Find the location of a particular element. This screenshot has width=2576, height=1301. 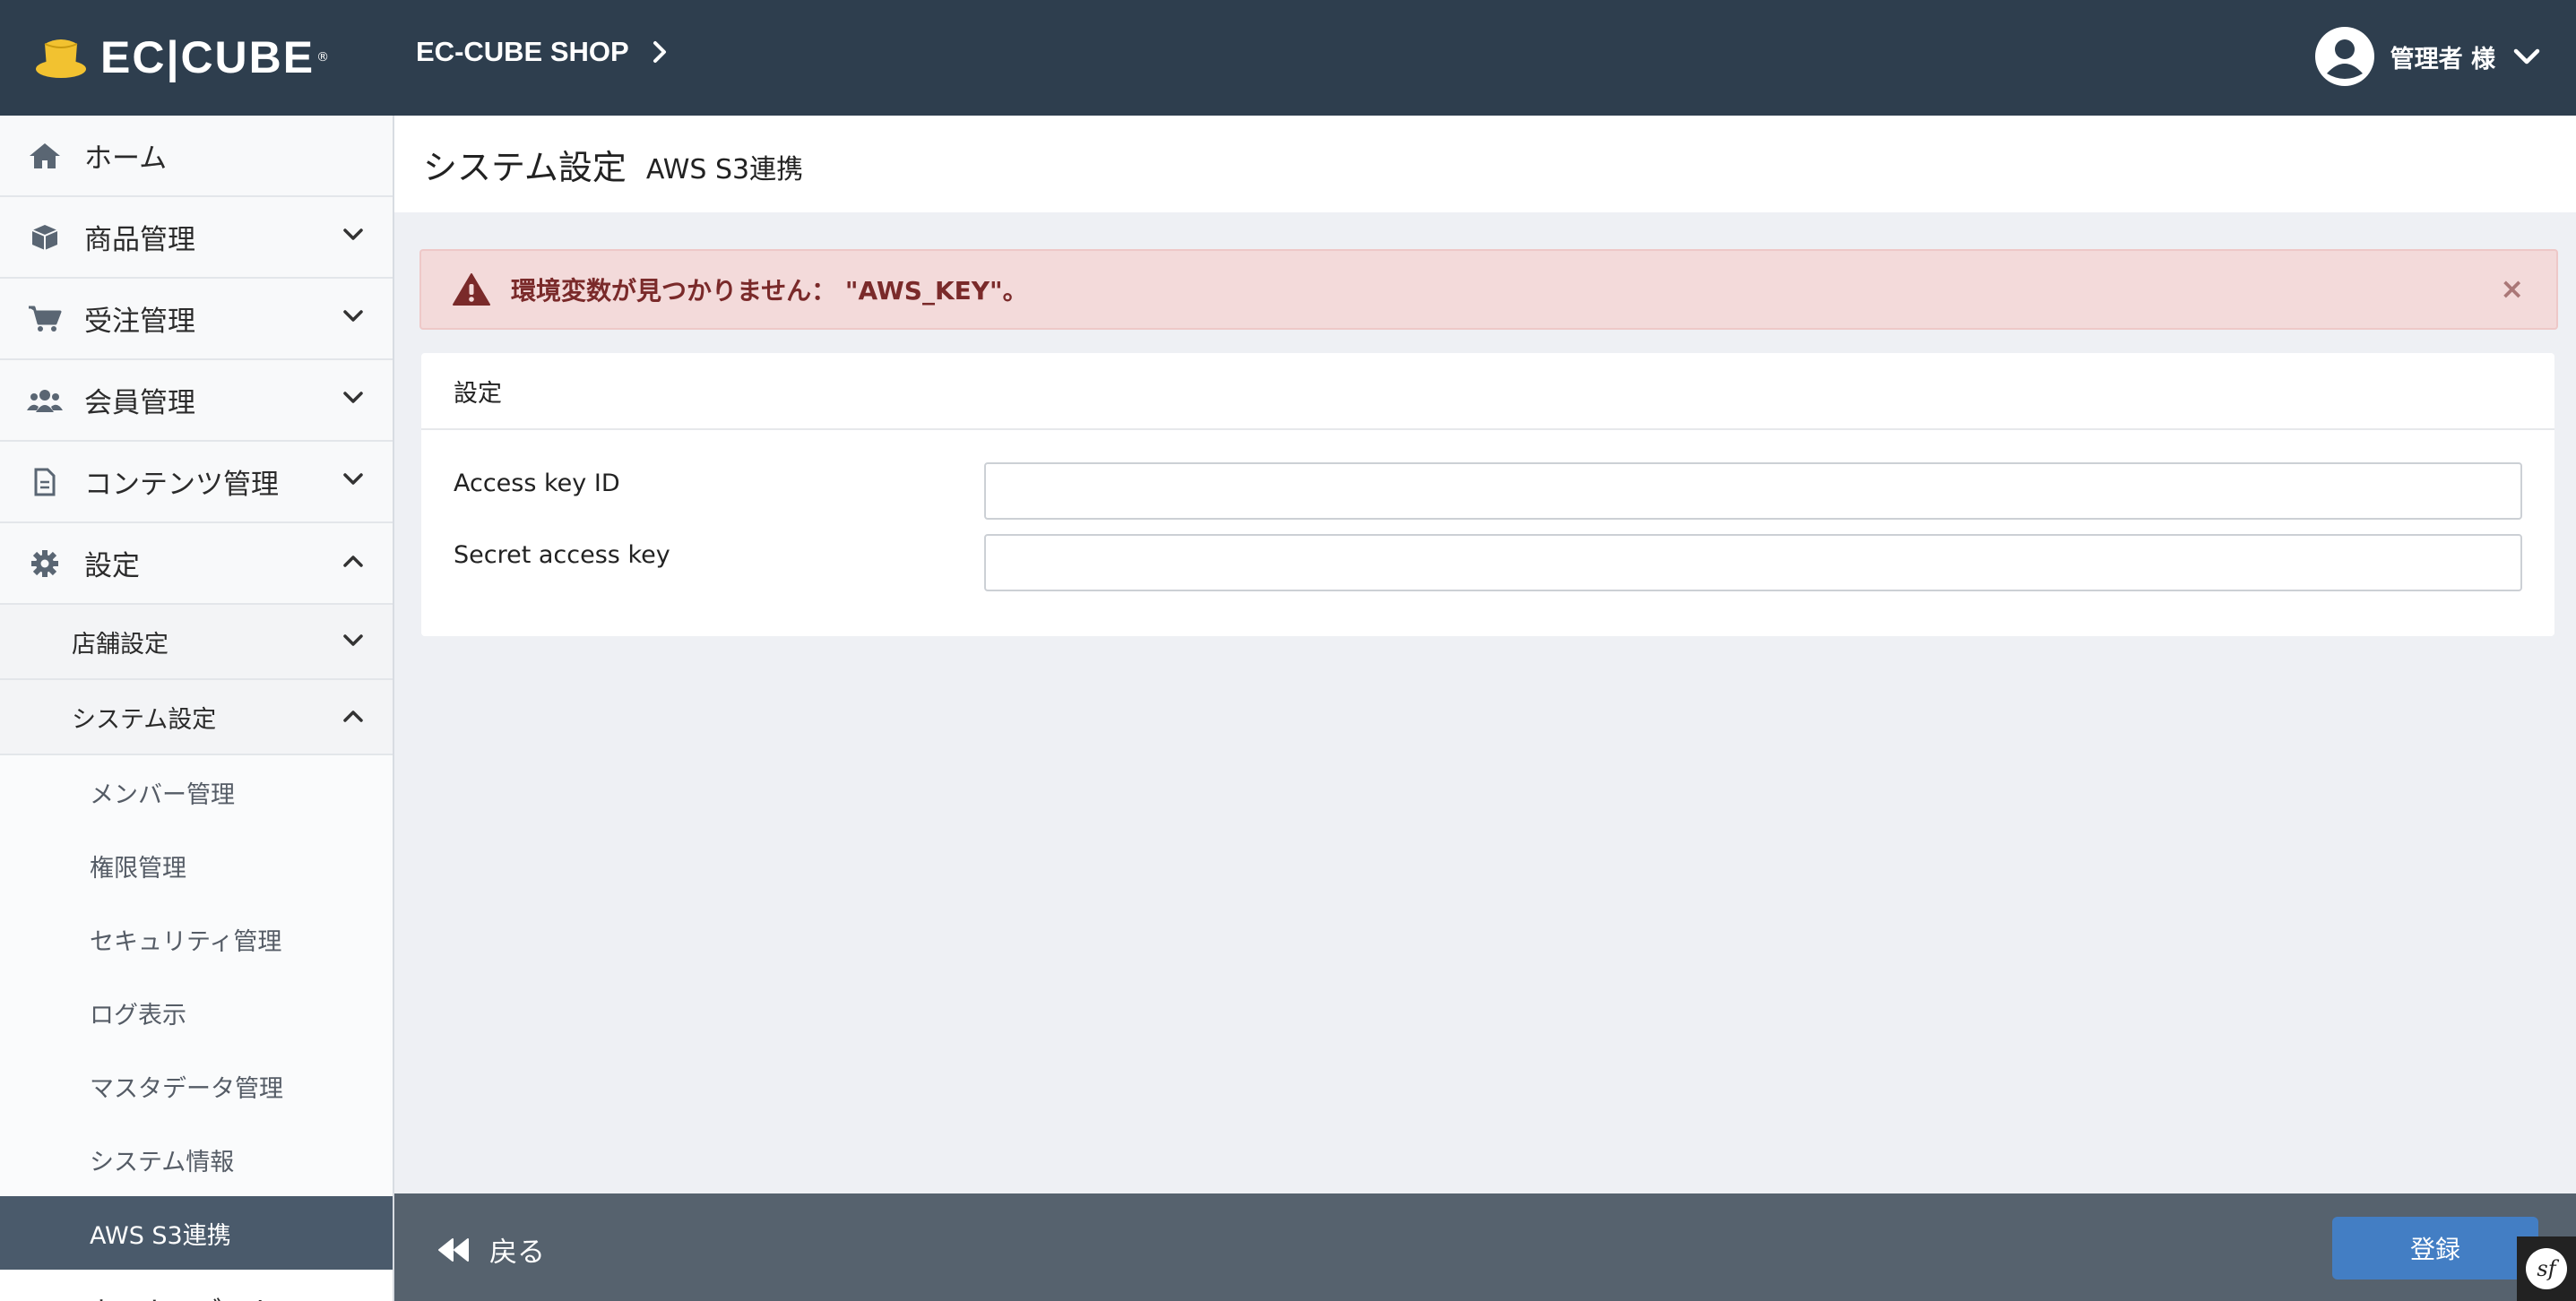

sidebar-item-customers: 会員管理 is located at coordinates (196, 401).